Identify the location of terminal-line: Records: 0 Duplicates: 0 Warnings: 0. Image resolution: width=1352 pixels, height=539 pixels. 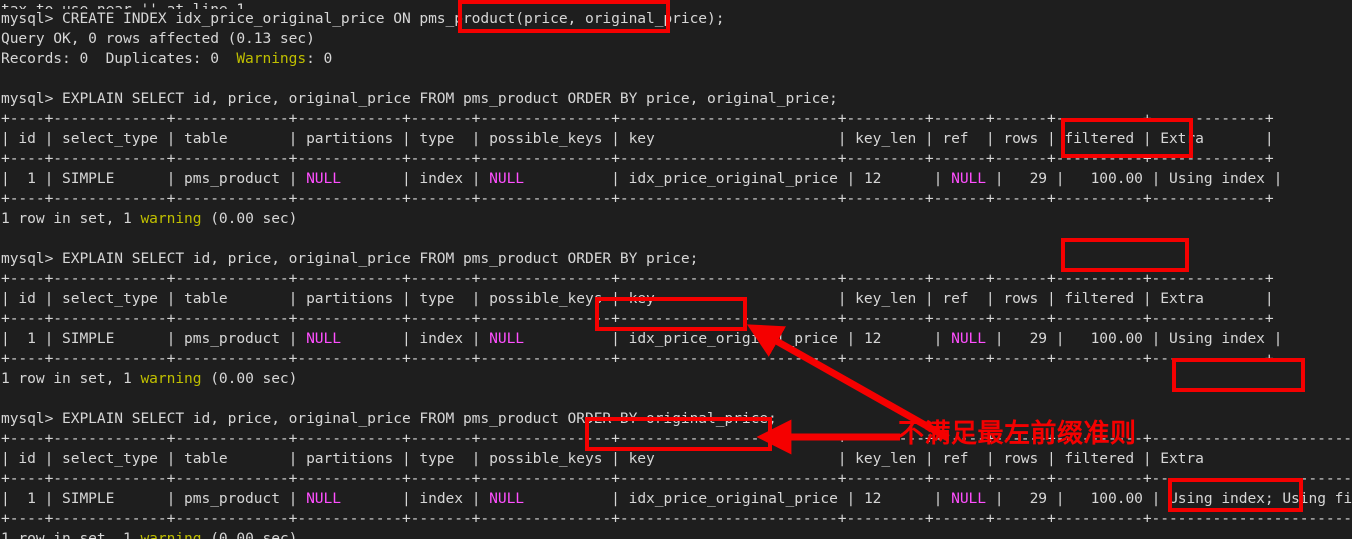
(676, 59).